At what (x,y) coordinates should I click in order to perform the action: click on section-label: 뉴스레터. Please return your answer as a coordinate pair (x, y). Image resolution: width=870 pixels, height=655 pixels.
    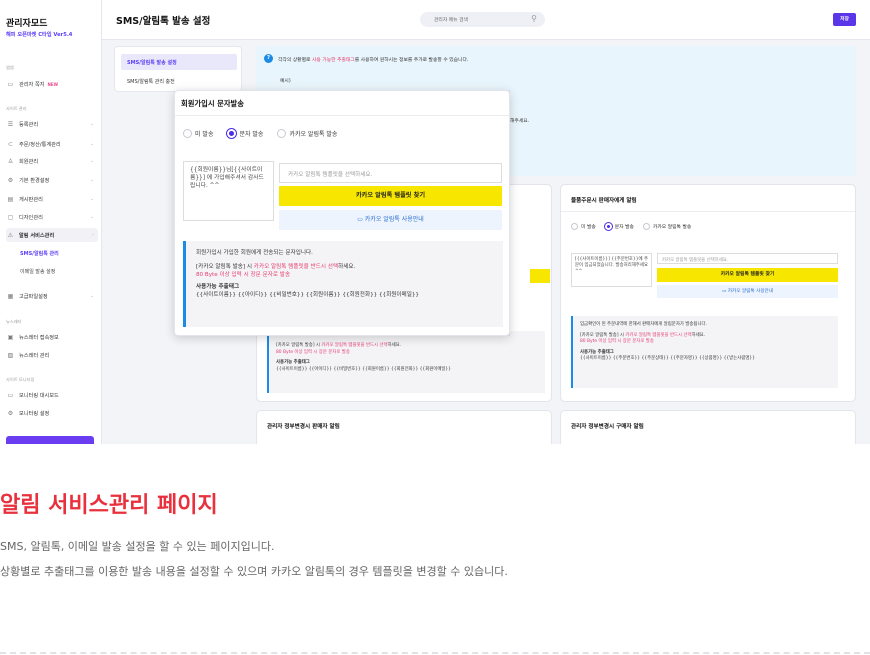
    Looking at the image, I should click on (14, 321).